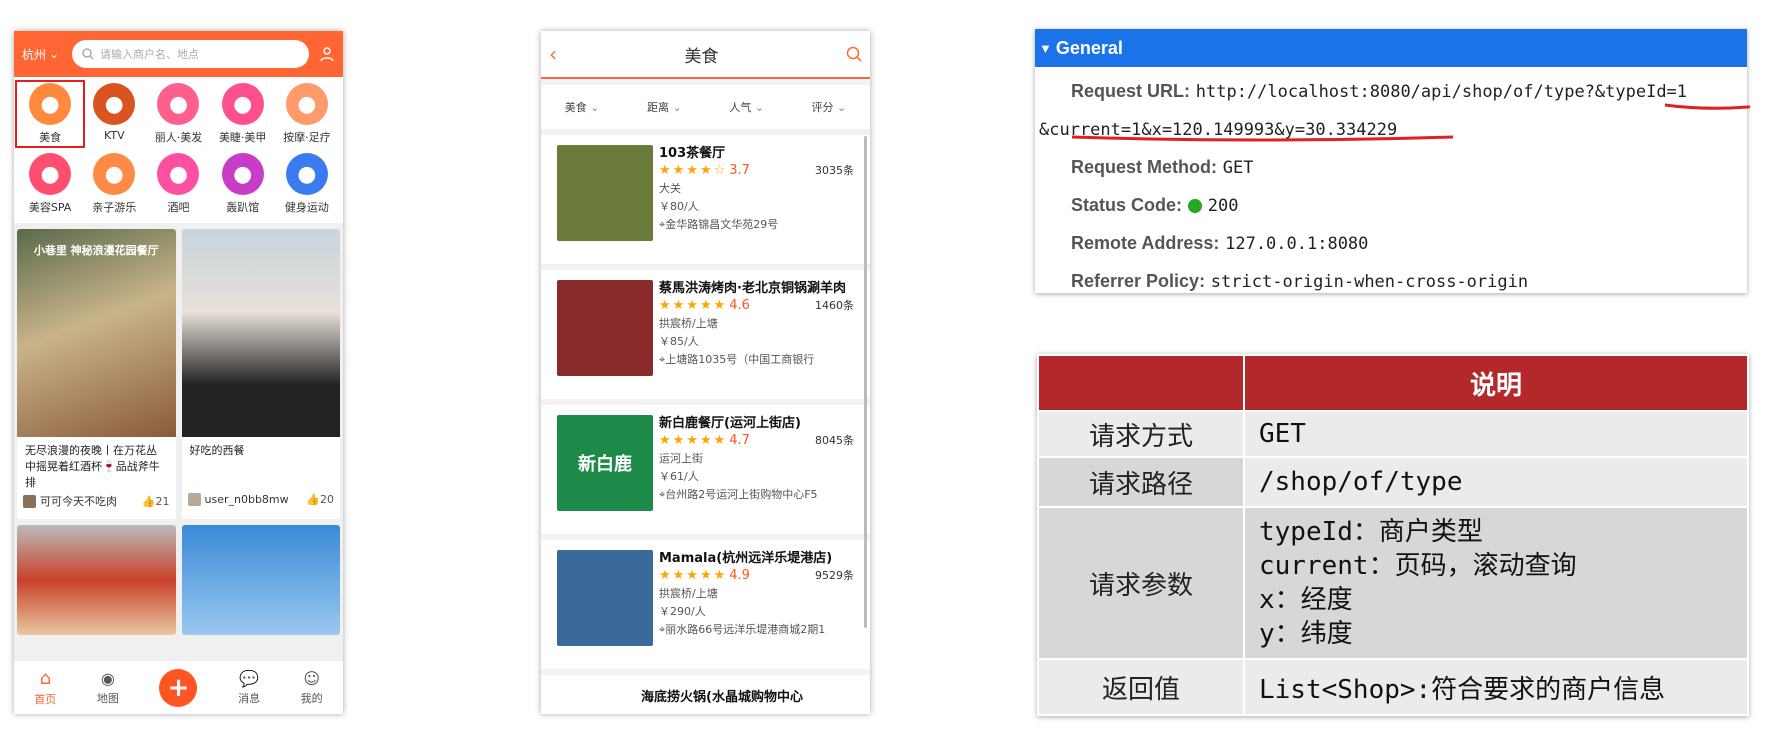 The image size is (1783, 751). Describe the element at coordinates (1089, 47) in the screenshot. I see `section-title: General` at that location.